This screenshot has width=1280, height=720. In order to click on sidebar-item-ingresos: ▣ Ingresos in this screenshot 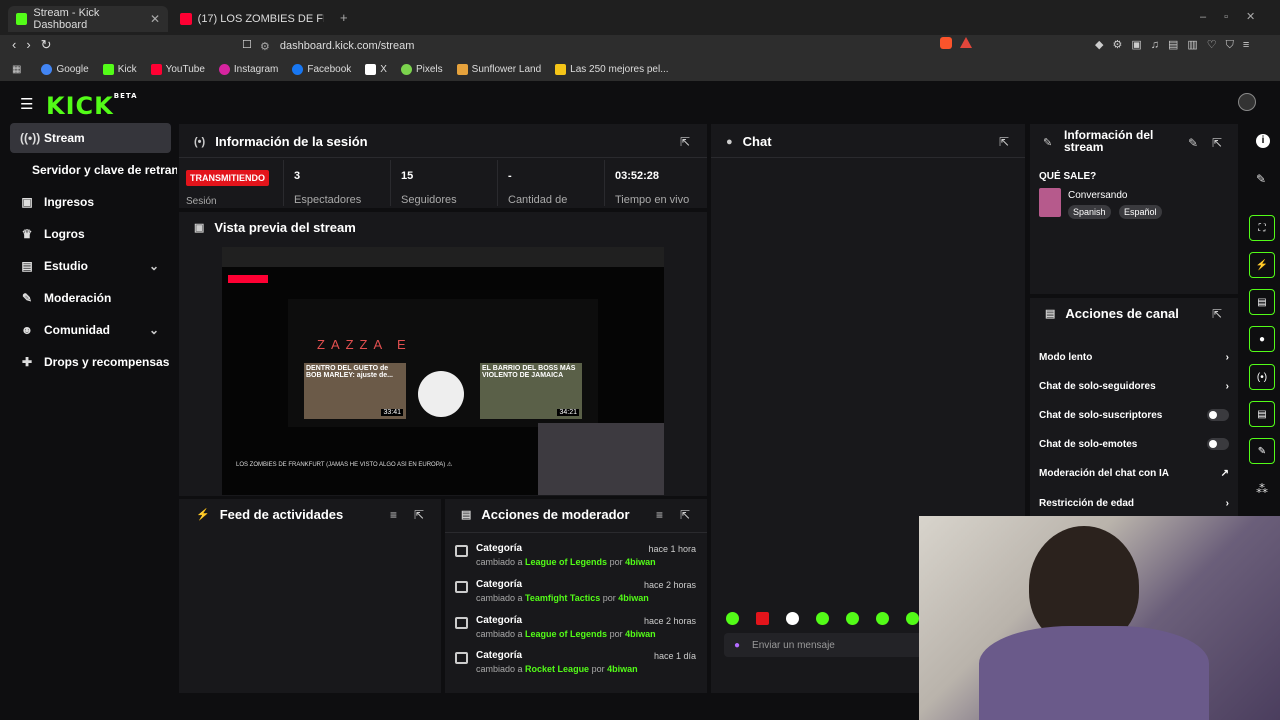, I will do `click(90, 202)`.